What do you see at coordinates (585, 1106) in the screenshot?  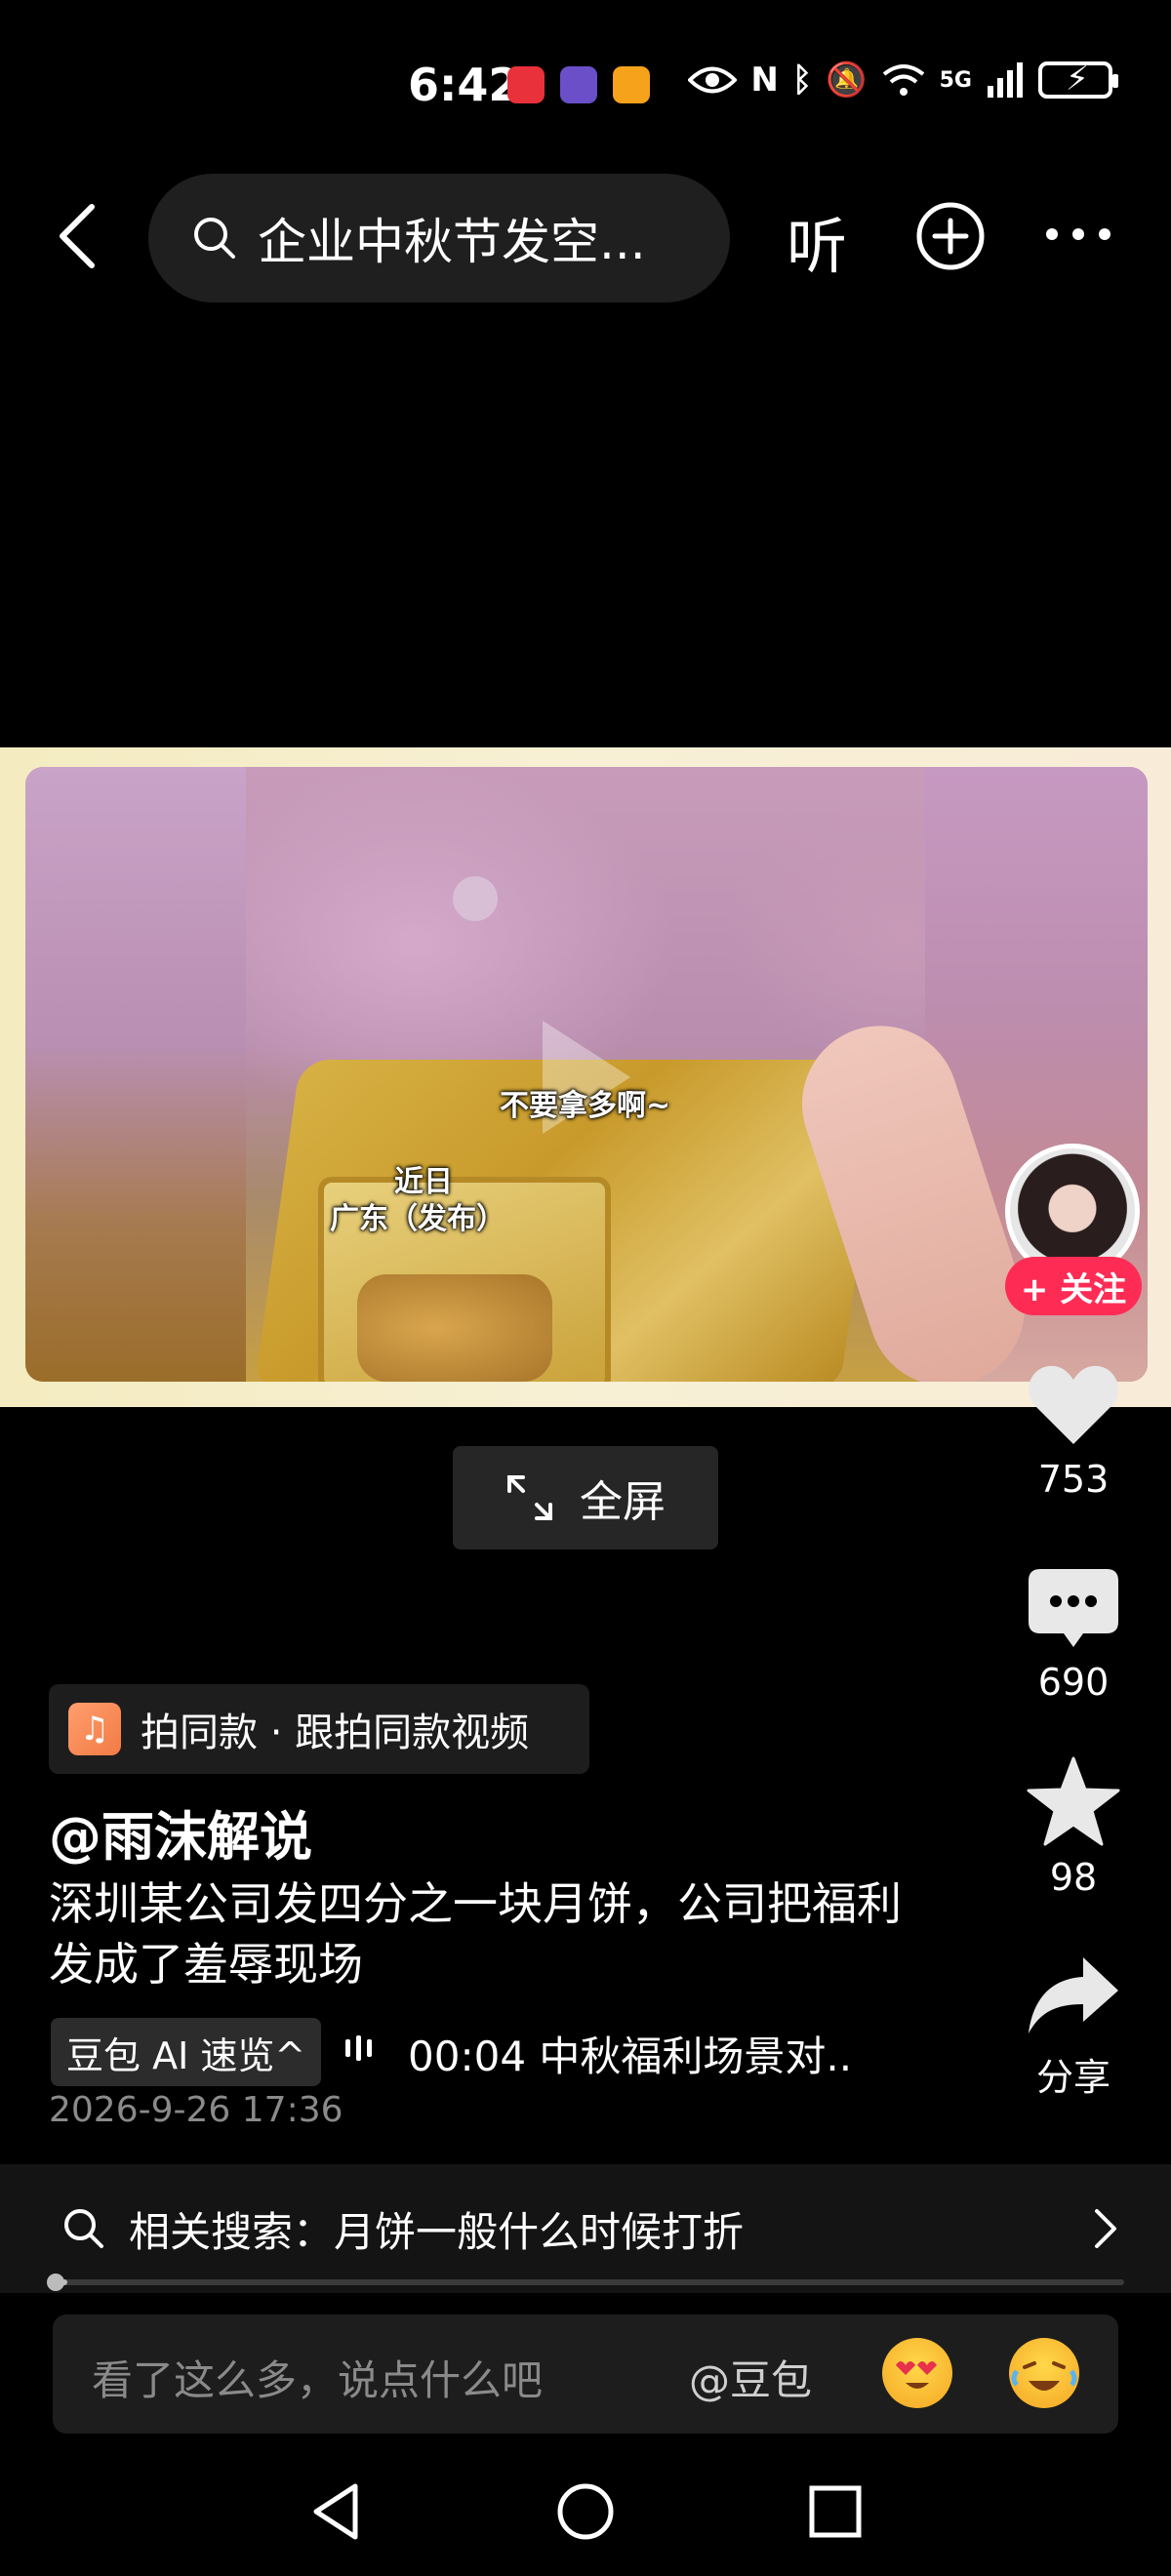 I see `video-caption-top: 不要拿多啊~` at bounding box center [585, 1106].